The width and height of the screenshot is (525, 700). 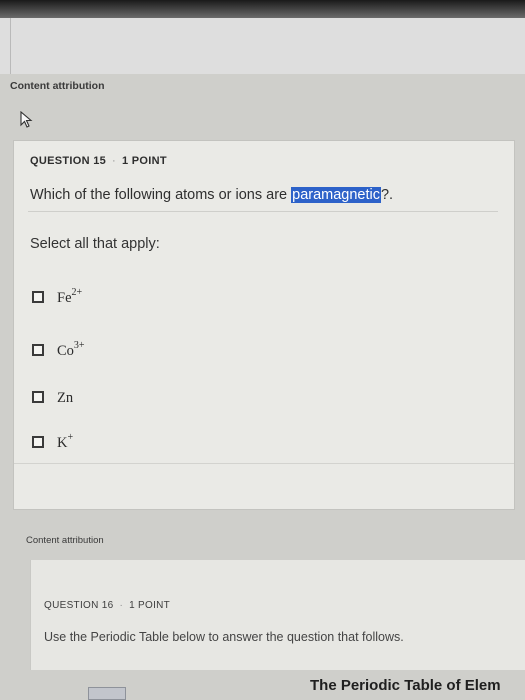 I want to click on option-fe2: Fe2+, so click(x=57, y=297).